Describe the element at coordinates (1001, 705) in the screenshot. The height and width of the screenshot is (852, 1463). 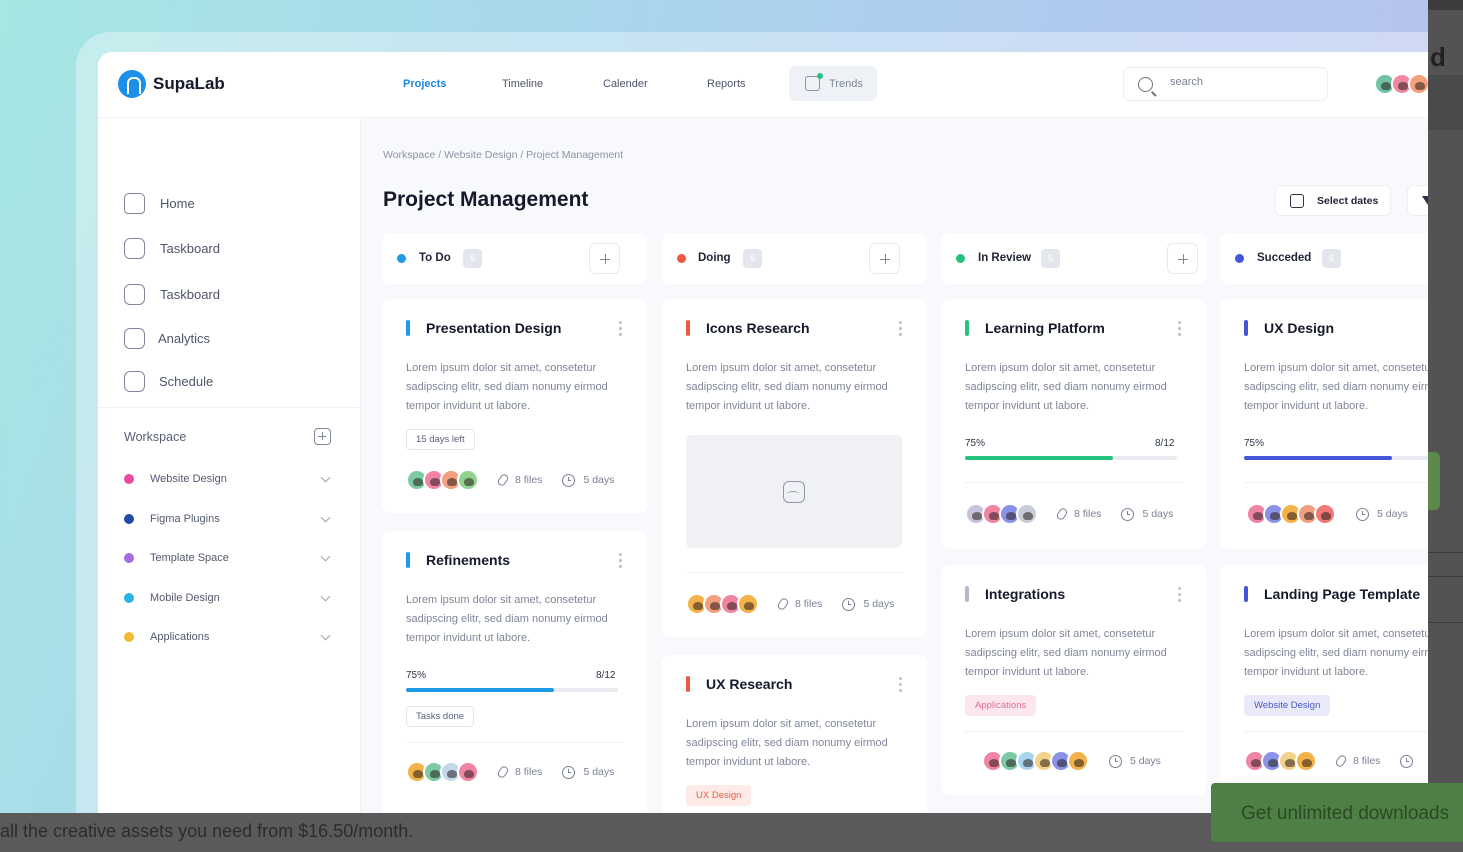
I see `category-tag: Applications` at that location.